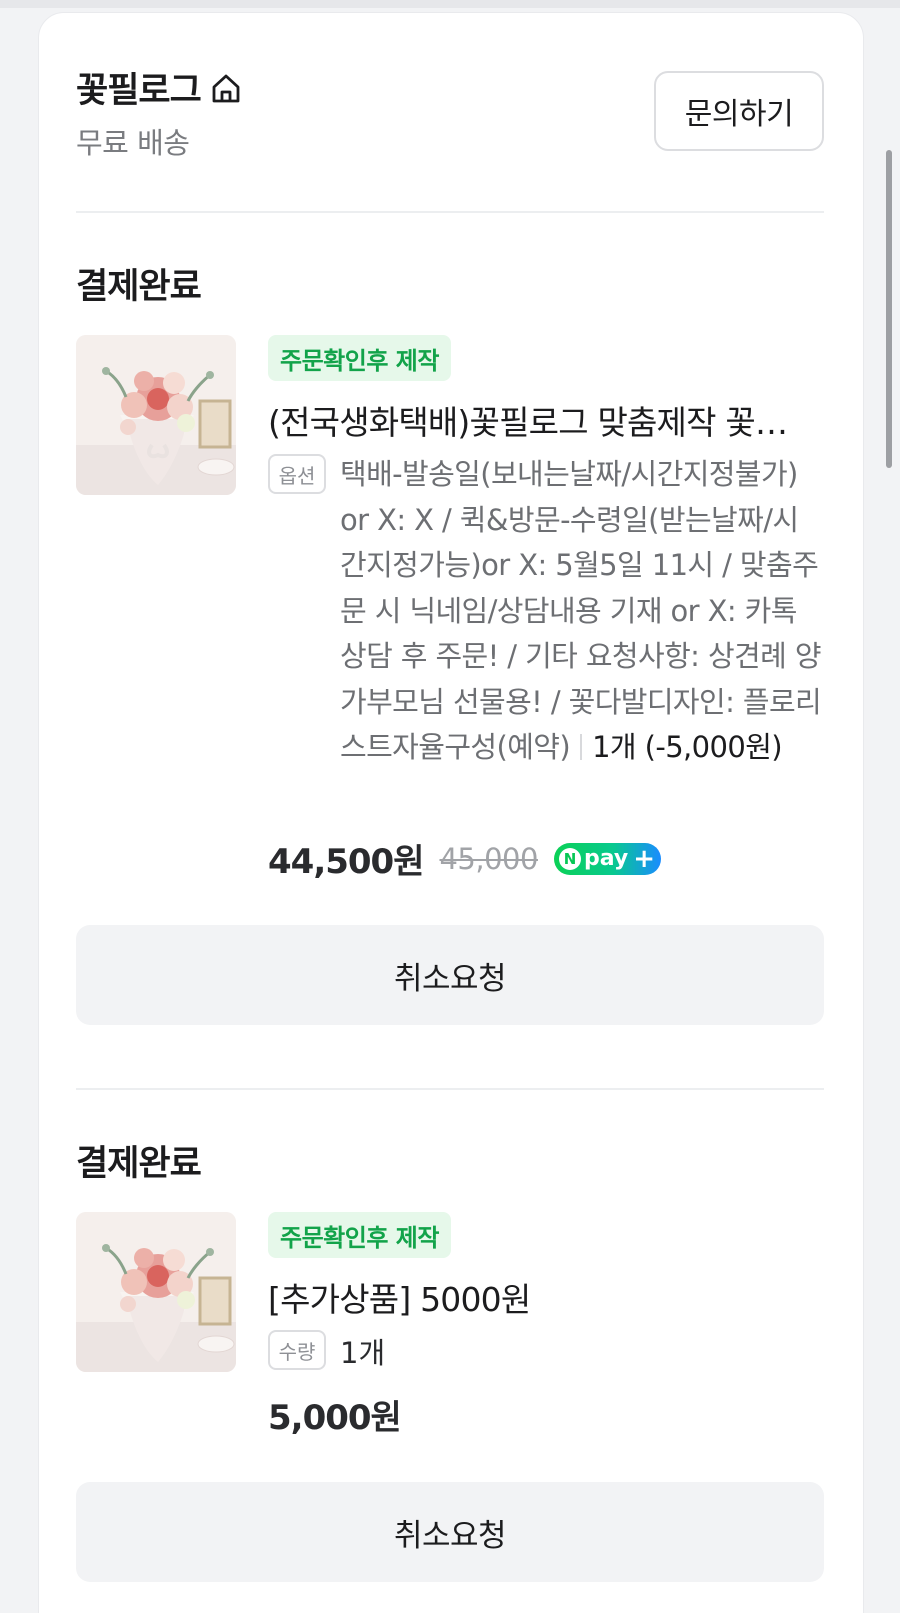  I want to click on quantity-value: 1개, so click(363, 1353).